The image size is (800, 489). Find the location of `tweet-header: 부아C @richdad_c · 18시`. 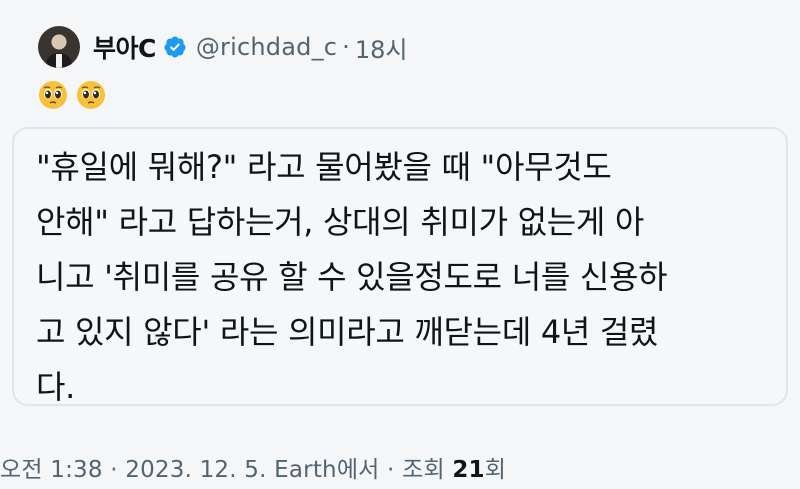

tweet-header: 부아C @richdad_c · 18시 is located at coordinates (222, 47).